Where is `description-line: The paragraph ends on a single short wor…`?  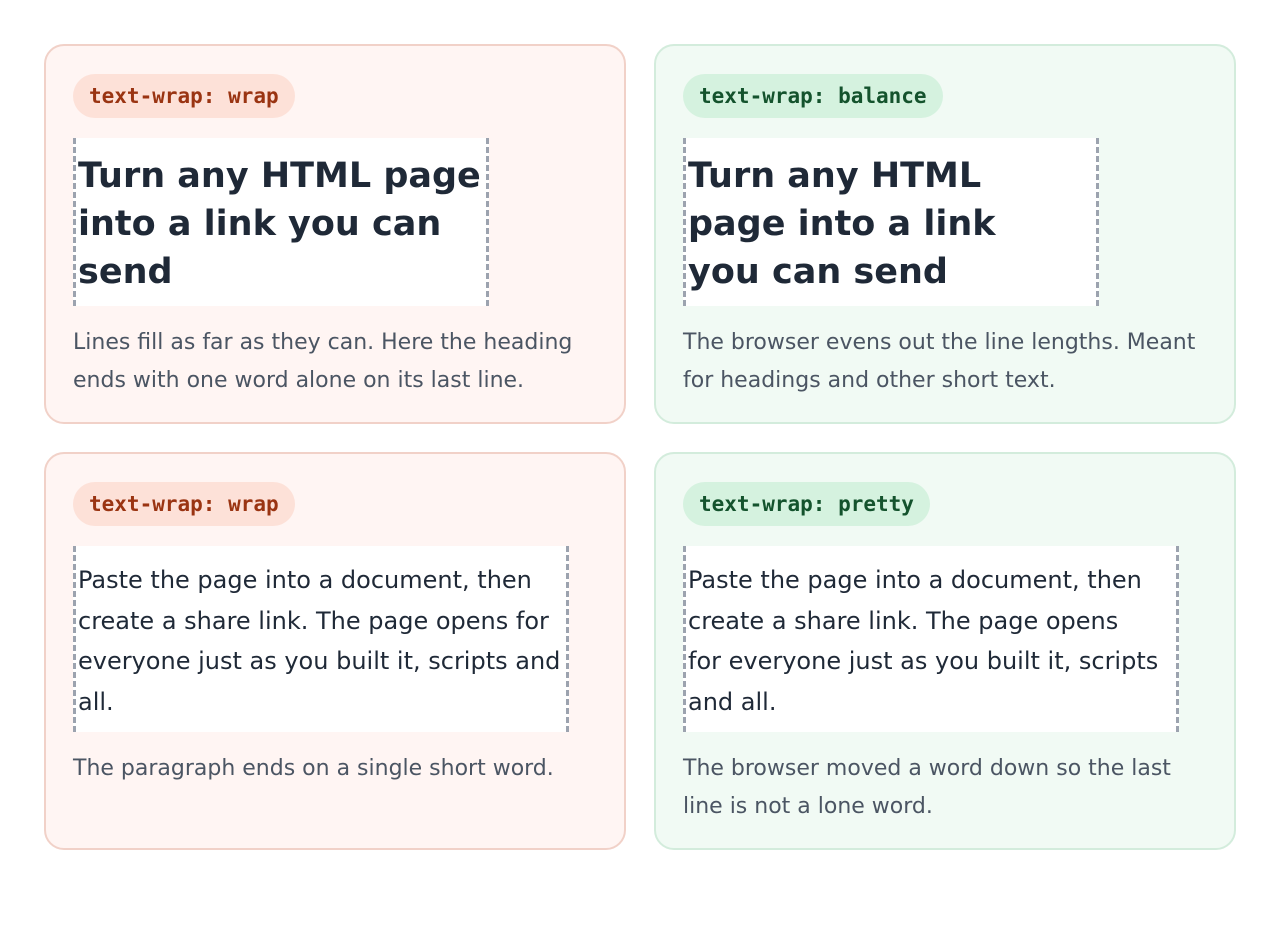 description-line: The paragraph ends on a single short wor… is located at coordinates (313, 768).